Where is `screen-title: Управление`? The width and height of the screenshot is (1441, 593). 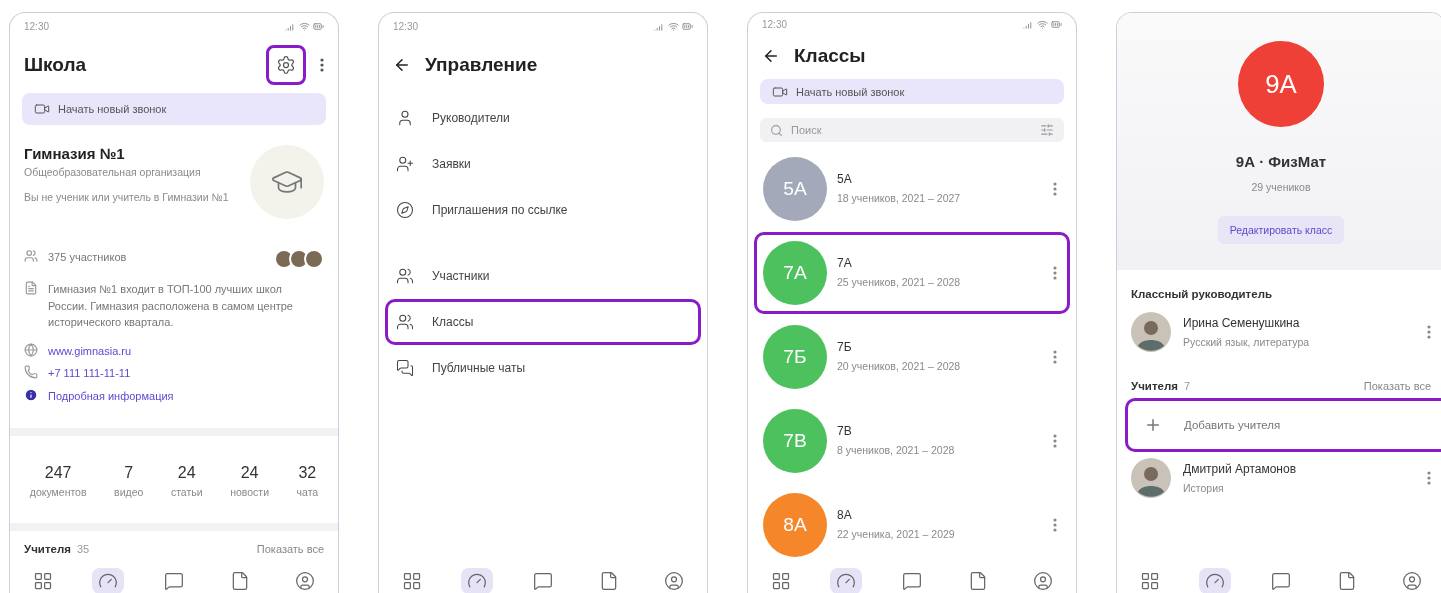 screen-title: Управление is located at coordinates (482, 65).